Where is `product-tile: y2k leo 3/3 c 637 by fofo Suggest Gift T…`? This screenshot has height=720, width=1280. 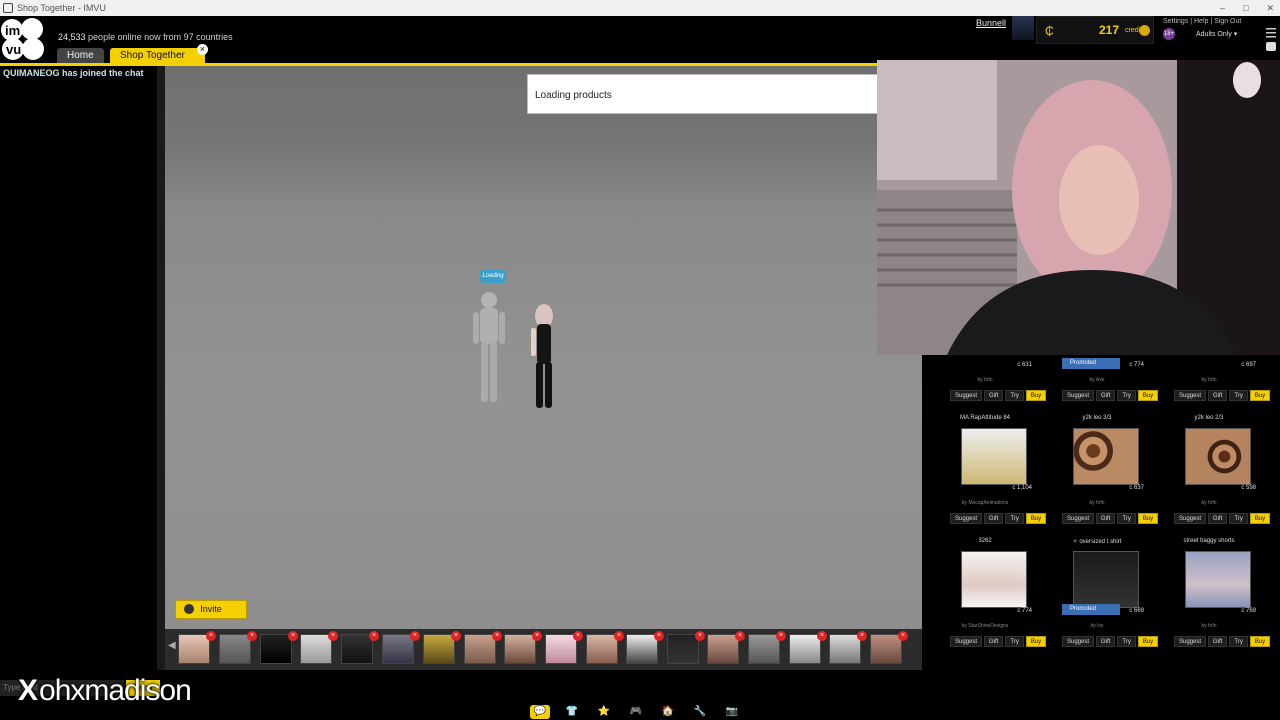
product-tile: y2k leo 3/3 c 637 by fofo Suggest Gift T… is located at coordinates (1100, 474).